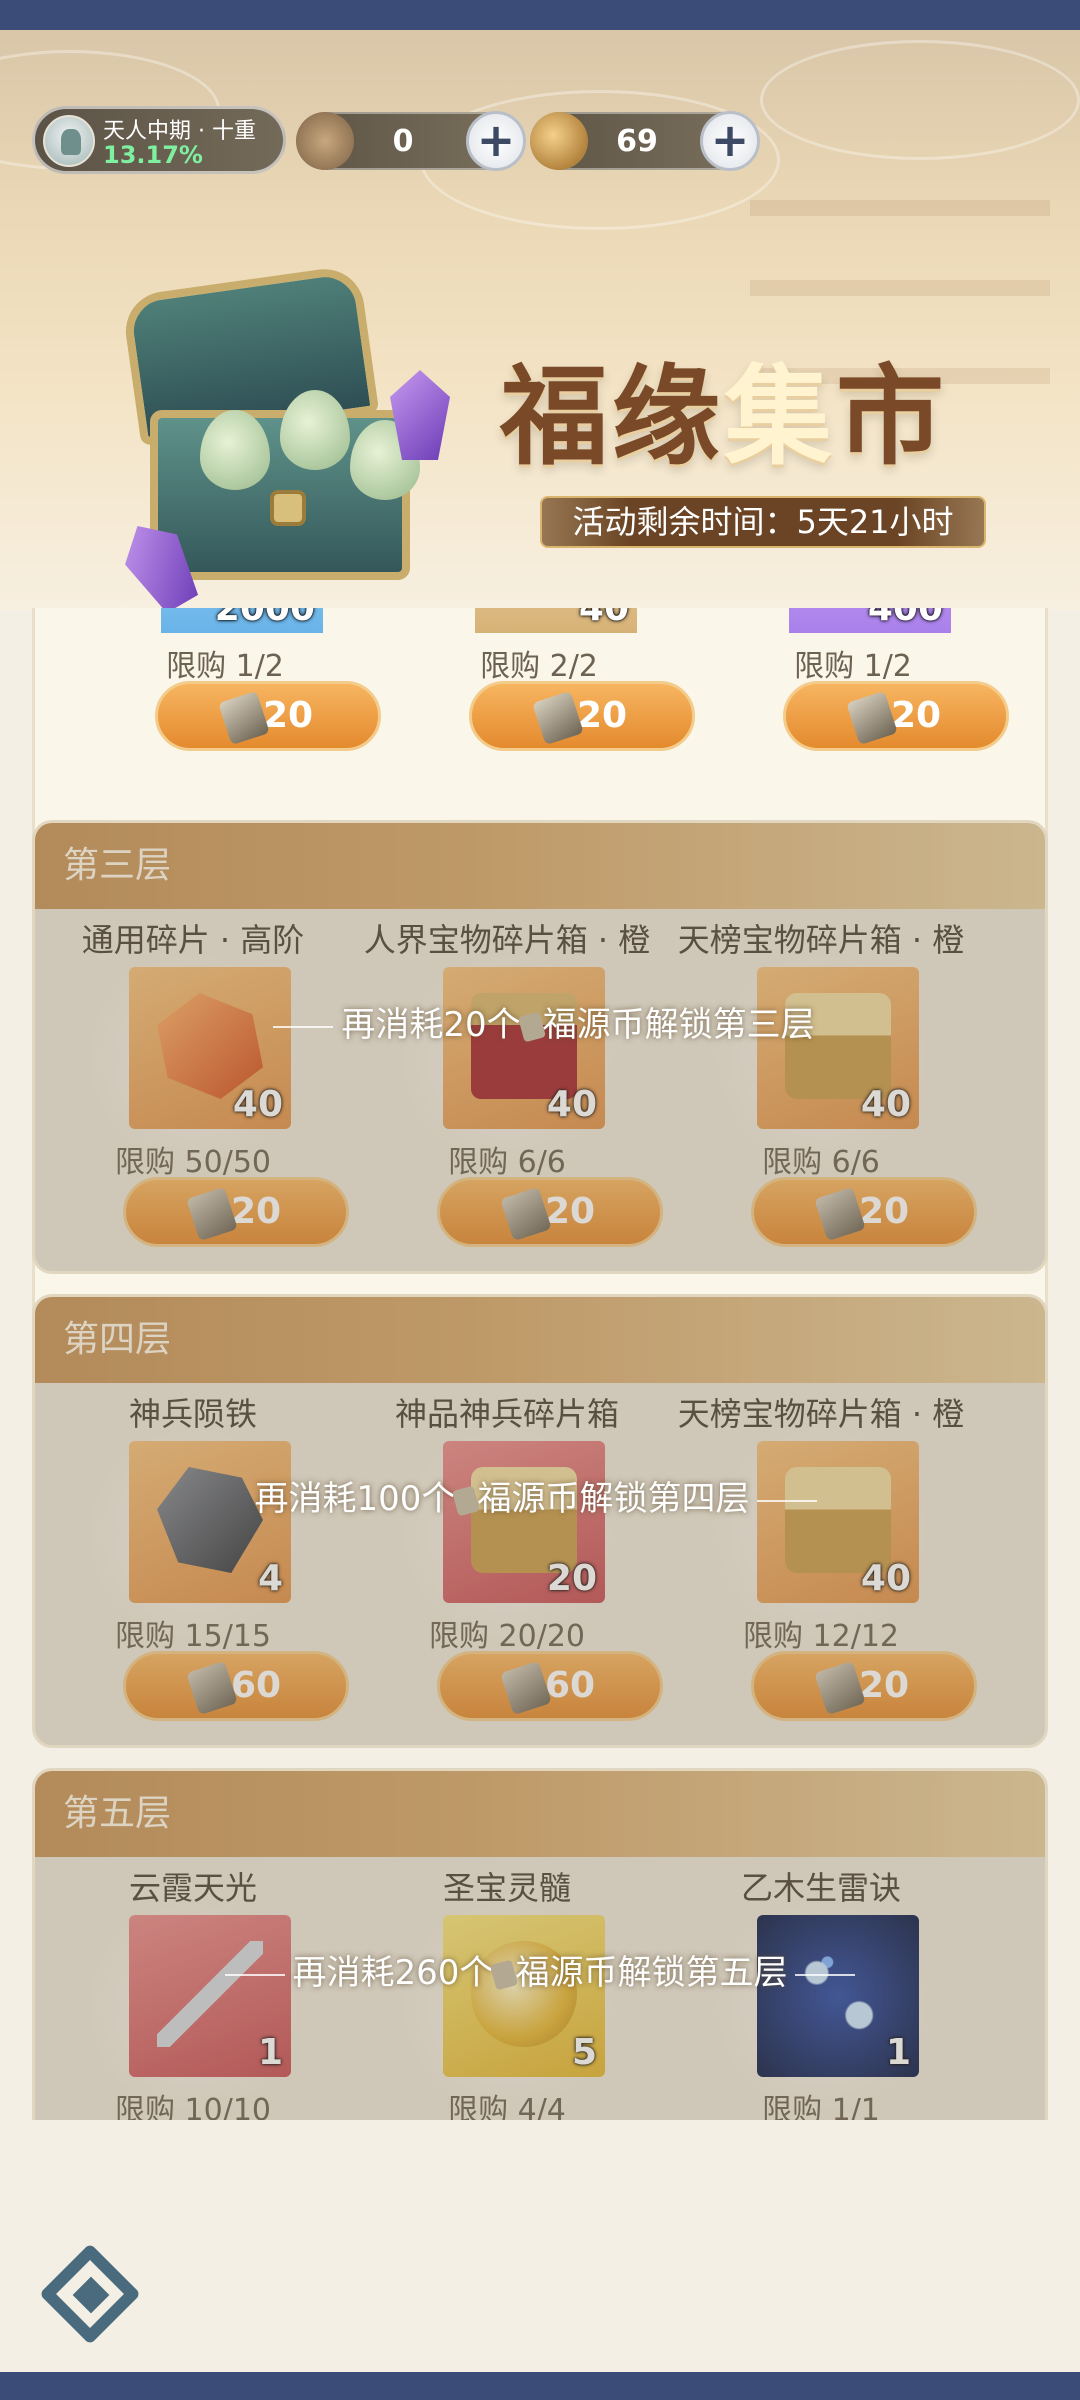 The image size is (1080, 2400). What do you see at coordinates (539, 666) in the screenshot?
I see `purchase-limit: 限购 2/2` at bounding box center [539, 666].